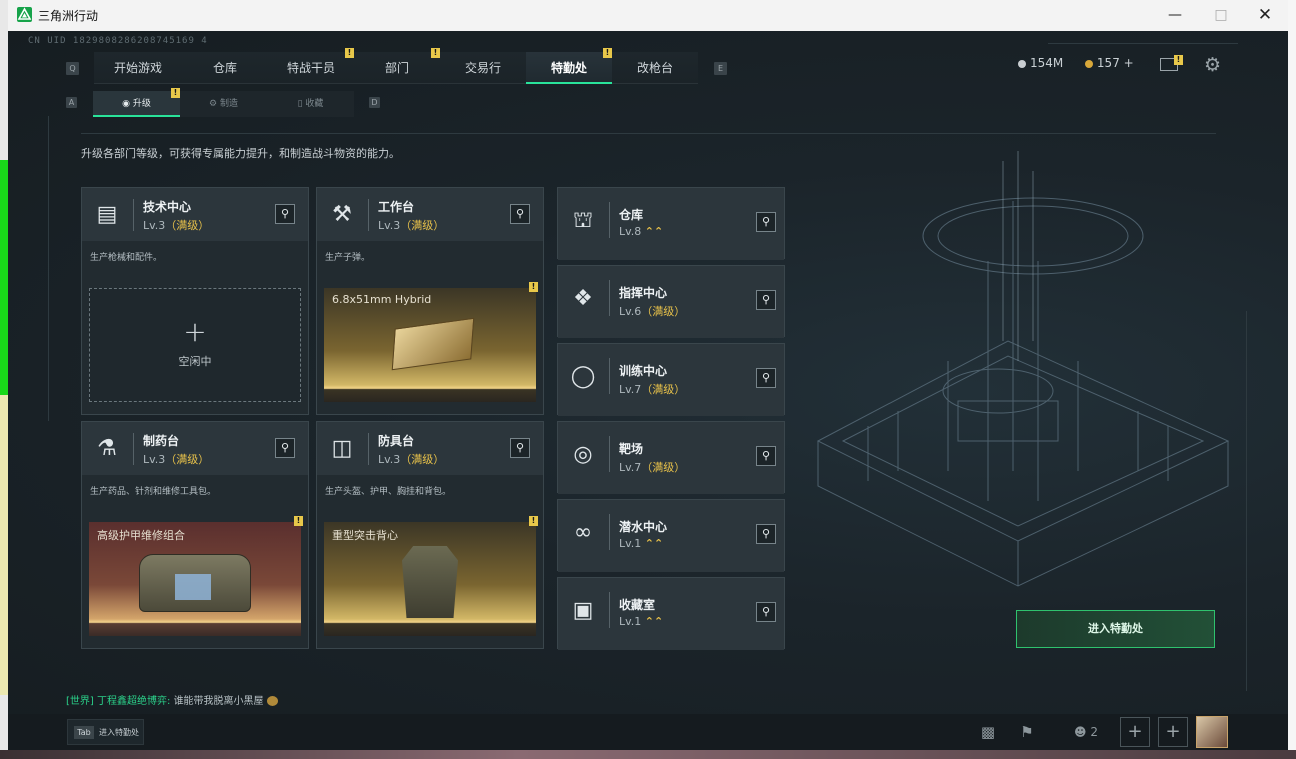 The width and height of the screenshot is (1296, 759). Describe the element at coordinates (161, 441) in the screenshot. I see `card-title: 制药台` at that location.